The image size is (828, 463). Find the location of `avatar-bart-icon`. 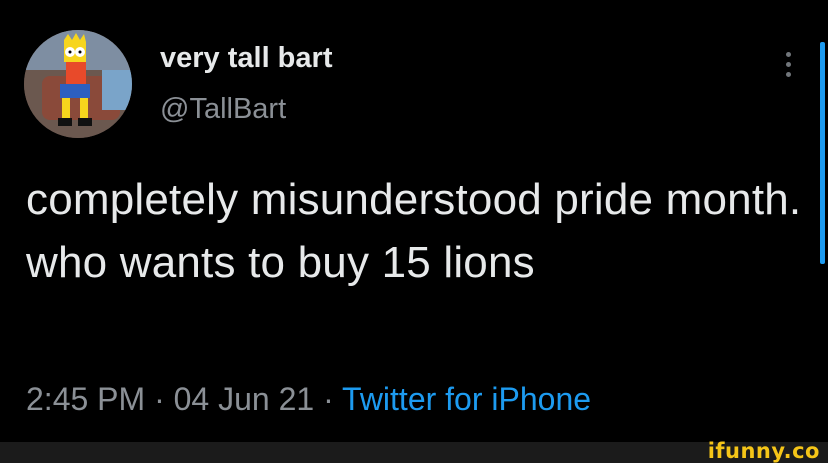

avatar-bart-icon is located at coordinates (78, 84).